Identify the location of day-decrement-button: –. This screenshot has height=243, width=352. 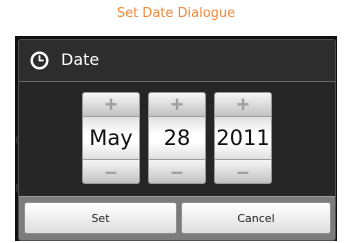
(177, 171).